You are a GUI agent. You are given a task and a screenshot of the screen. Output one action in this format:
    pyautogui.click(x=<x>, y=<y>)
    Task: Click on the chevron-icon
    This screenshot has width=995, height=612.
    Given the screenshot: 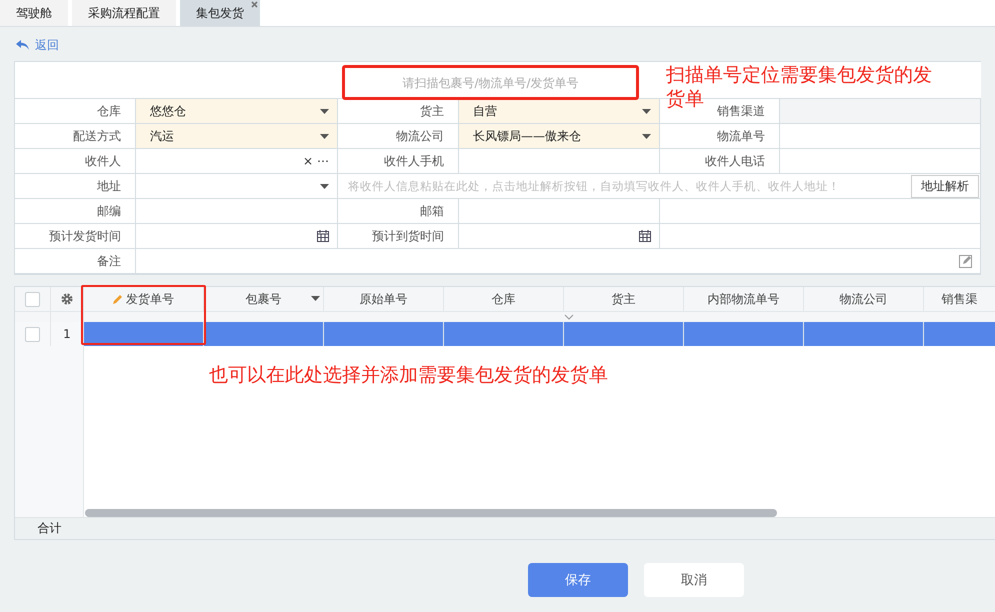 What is the action you would take?
    pyautogui.click(x=569, y=317)
    